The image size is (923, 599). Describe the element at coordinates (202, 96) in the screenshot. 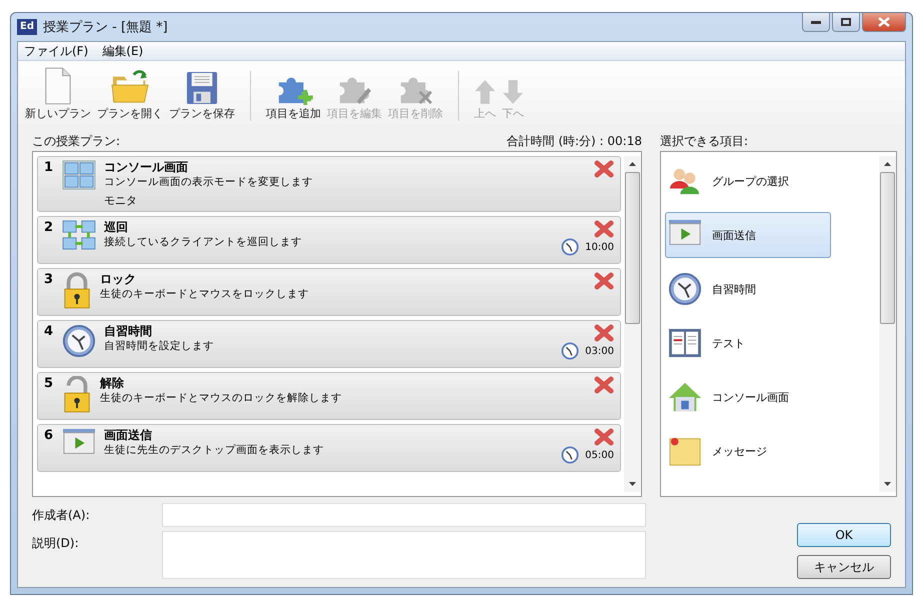

I see `toolbar-button: プランを保存` at that location.